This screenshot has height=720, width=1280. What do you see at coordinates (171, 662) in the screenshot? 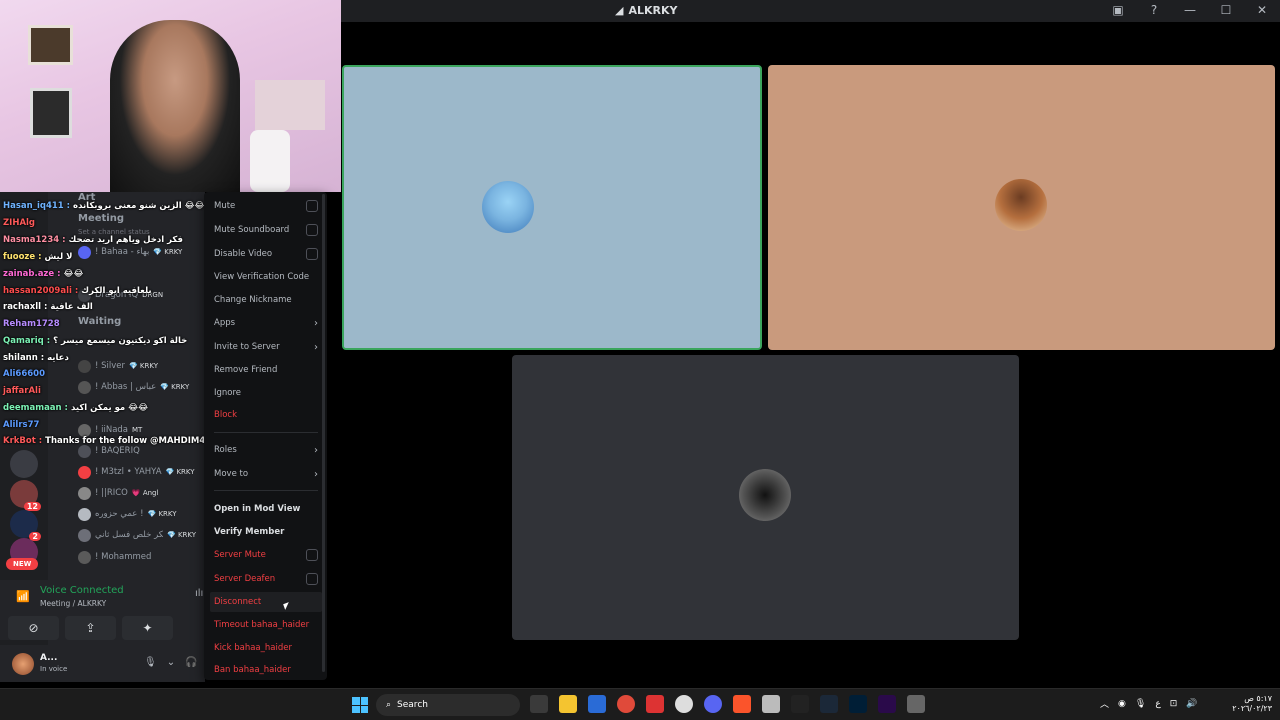
I see `chevron-down-icon: ⌄` at bounding box center [171, 662].